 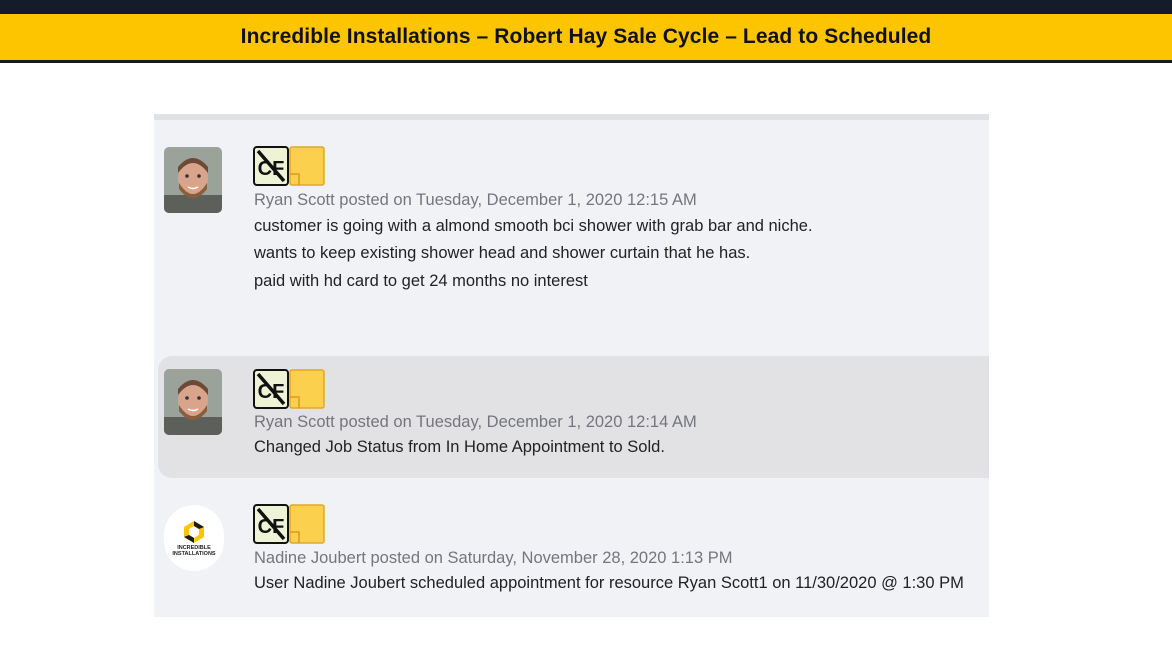 I want to click on top-dark-bar, so click(x=586, y=7).